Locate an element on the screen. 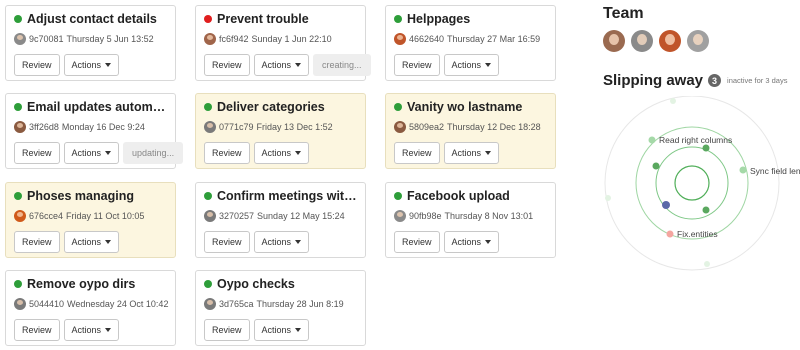  orbit-label: Sync field len is located at coordinates (775, 171).